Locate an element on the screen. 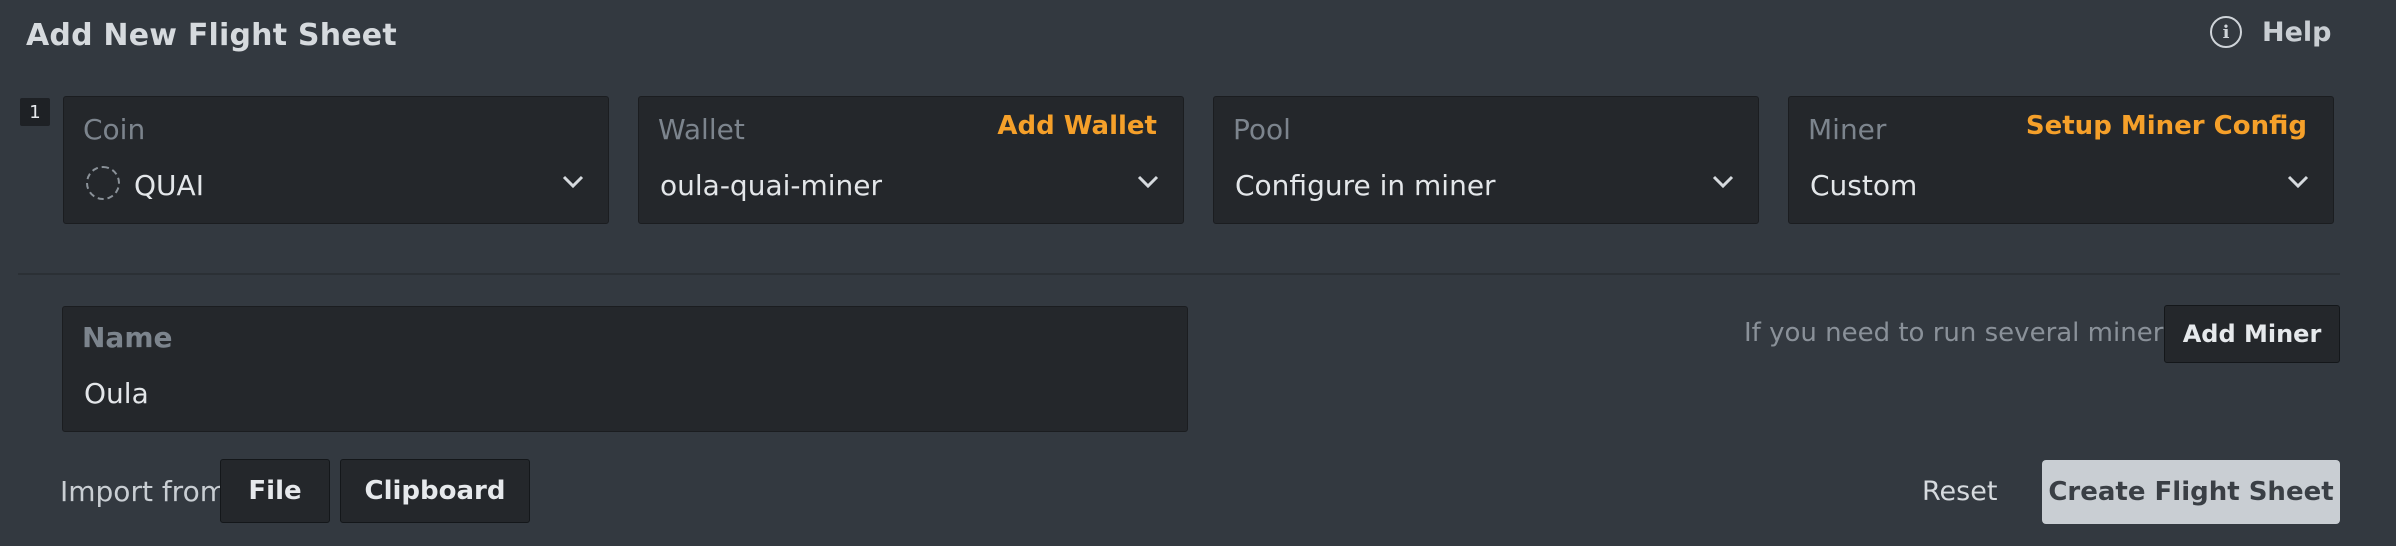 The image size is (2396, 546). pool-select: Pool Configure in miner is located at coordinates (1486, 160).